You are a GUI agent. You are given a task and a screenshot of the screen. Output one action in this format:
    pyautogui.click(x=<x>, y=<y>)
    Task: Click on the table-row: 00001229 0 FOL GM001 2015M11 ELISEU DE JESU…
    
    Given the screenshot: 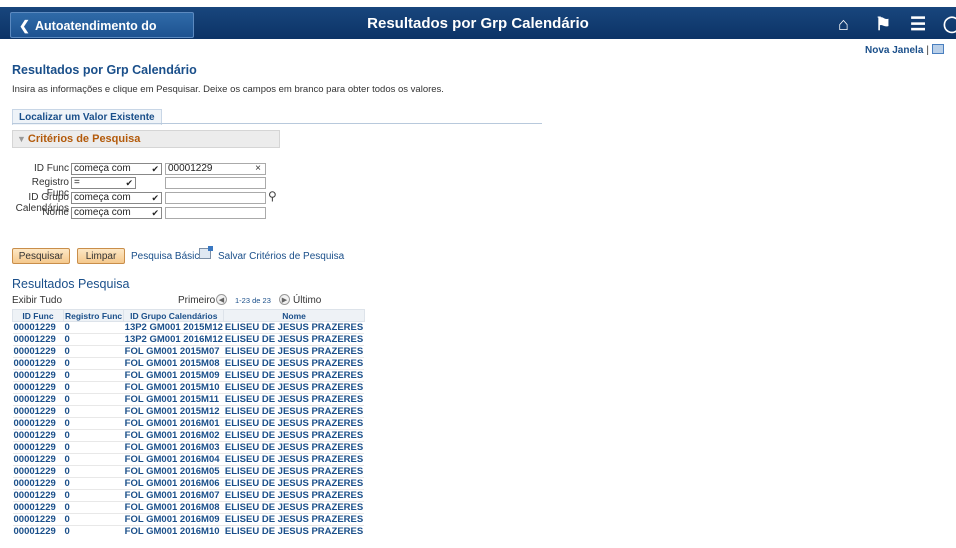 What is the action you would take?
    pyautogui.click(x=188, y=399)
    